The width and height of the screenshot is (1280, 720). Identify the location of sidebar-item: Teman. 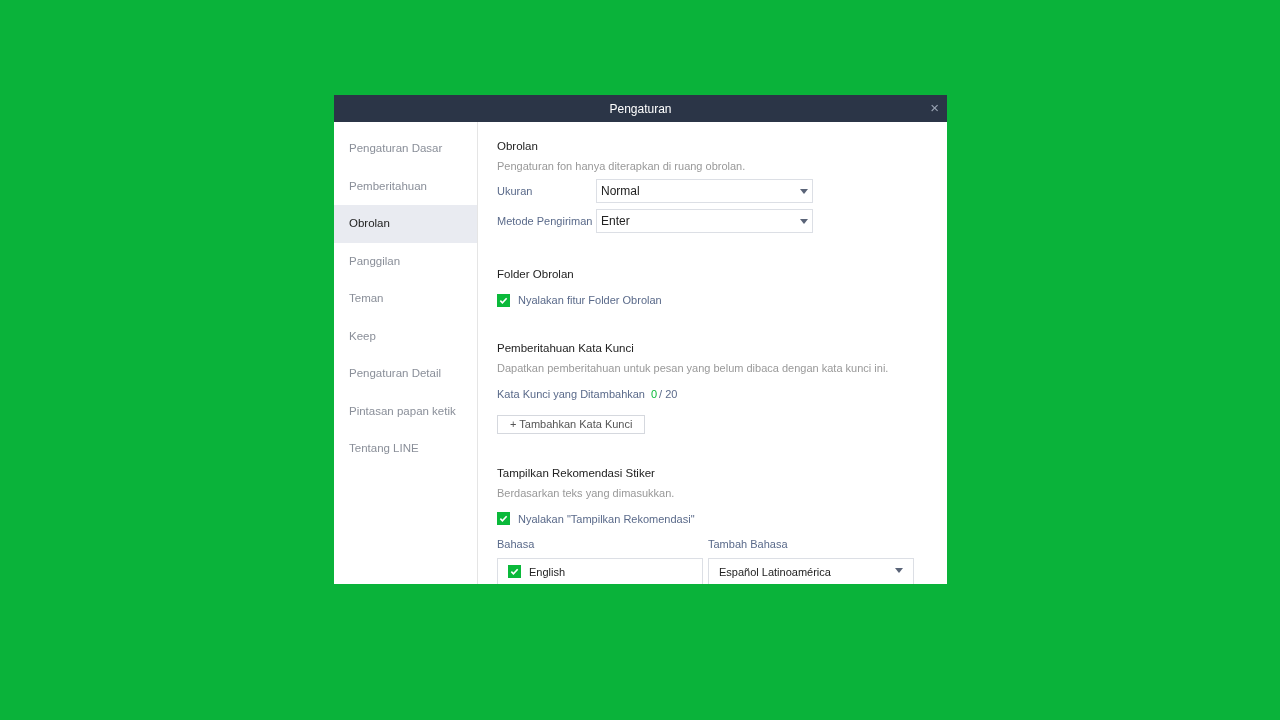
(405, 299).